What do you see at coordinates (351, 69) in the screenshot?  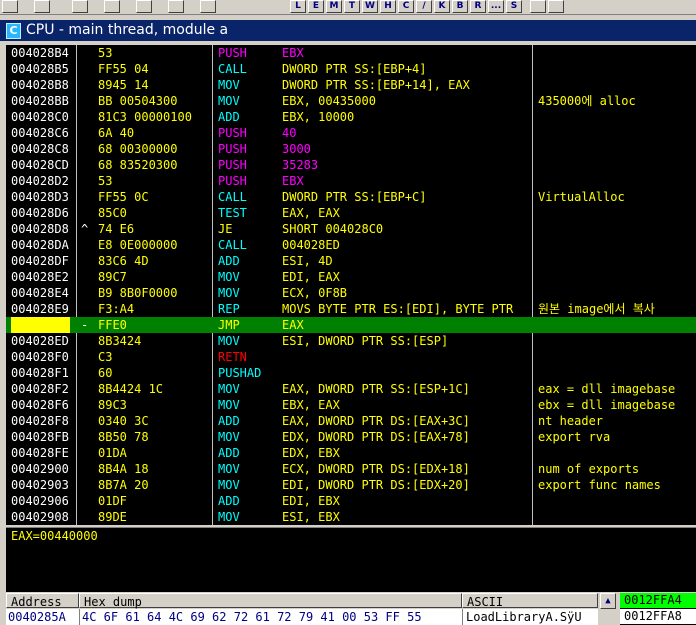 I see `disasm-row: 004028B5 FF55 04 CALL DWORD PTR SS:[EBP+4]` at bounding box center [351, 69].